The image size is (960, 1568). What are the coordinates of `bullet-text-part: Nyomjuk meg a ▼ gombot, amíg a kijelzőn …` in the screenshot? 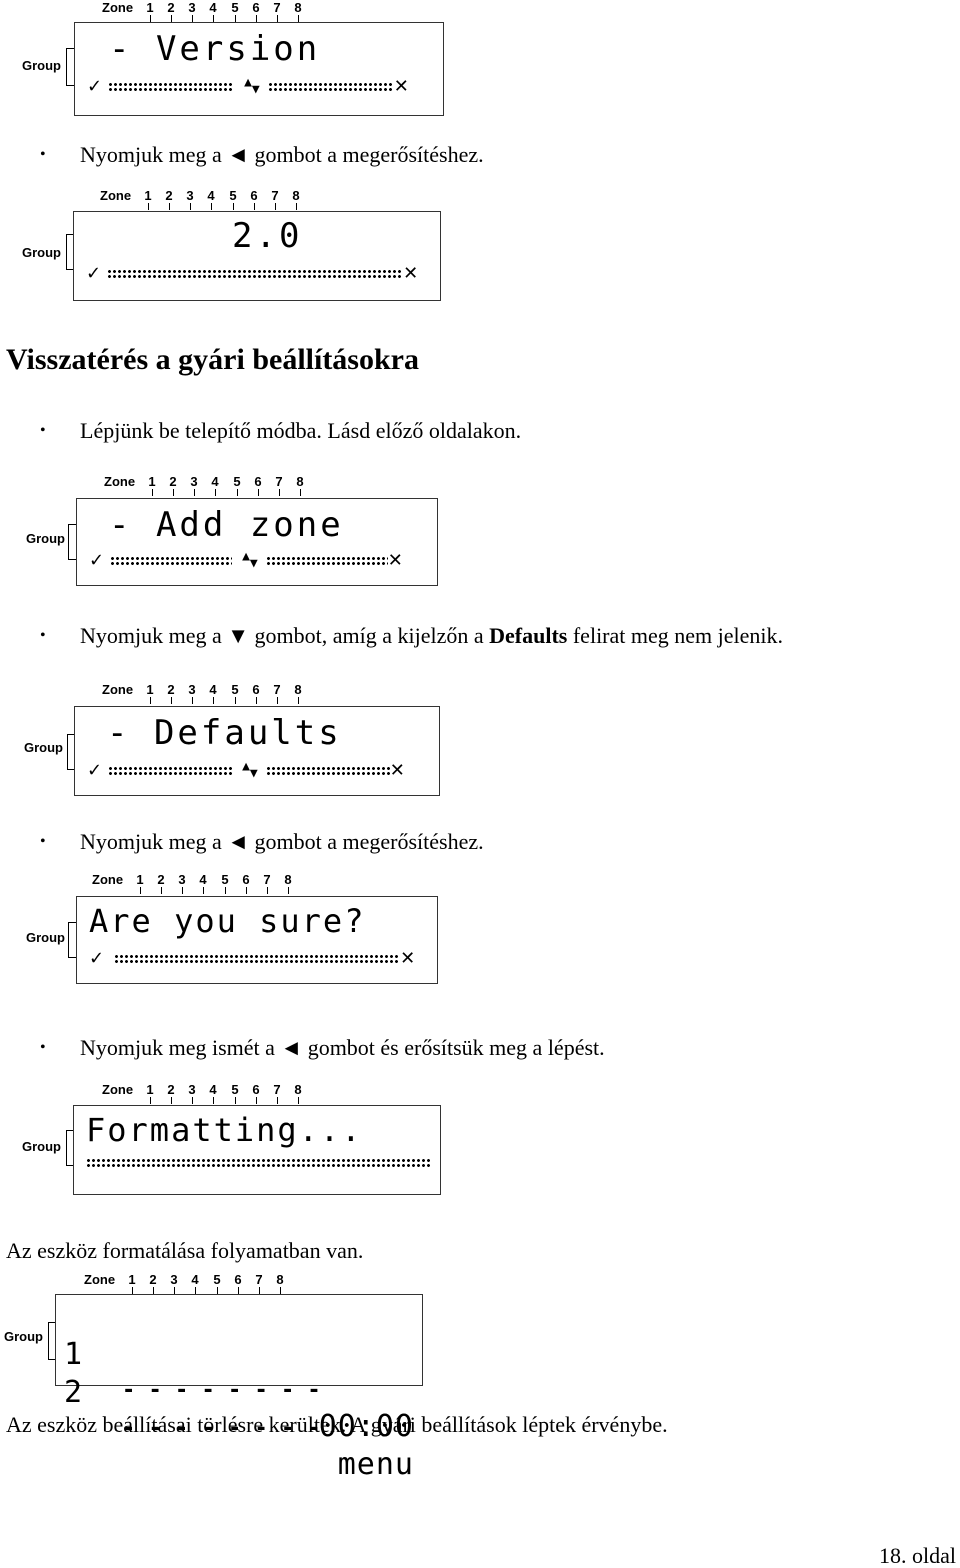 It's located at (285, 635).